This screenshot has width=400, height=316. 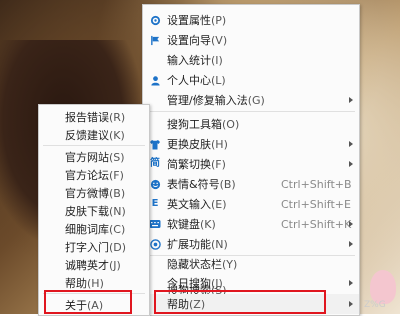 What do you see at coordinates (316, 204) in the screenshot?
I see `hotkey-text: Ctrl+Shift+E` at bounding box center [316, 204].